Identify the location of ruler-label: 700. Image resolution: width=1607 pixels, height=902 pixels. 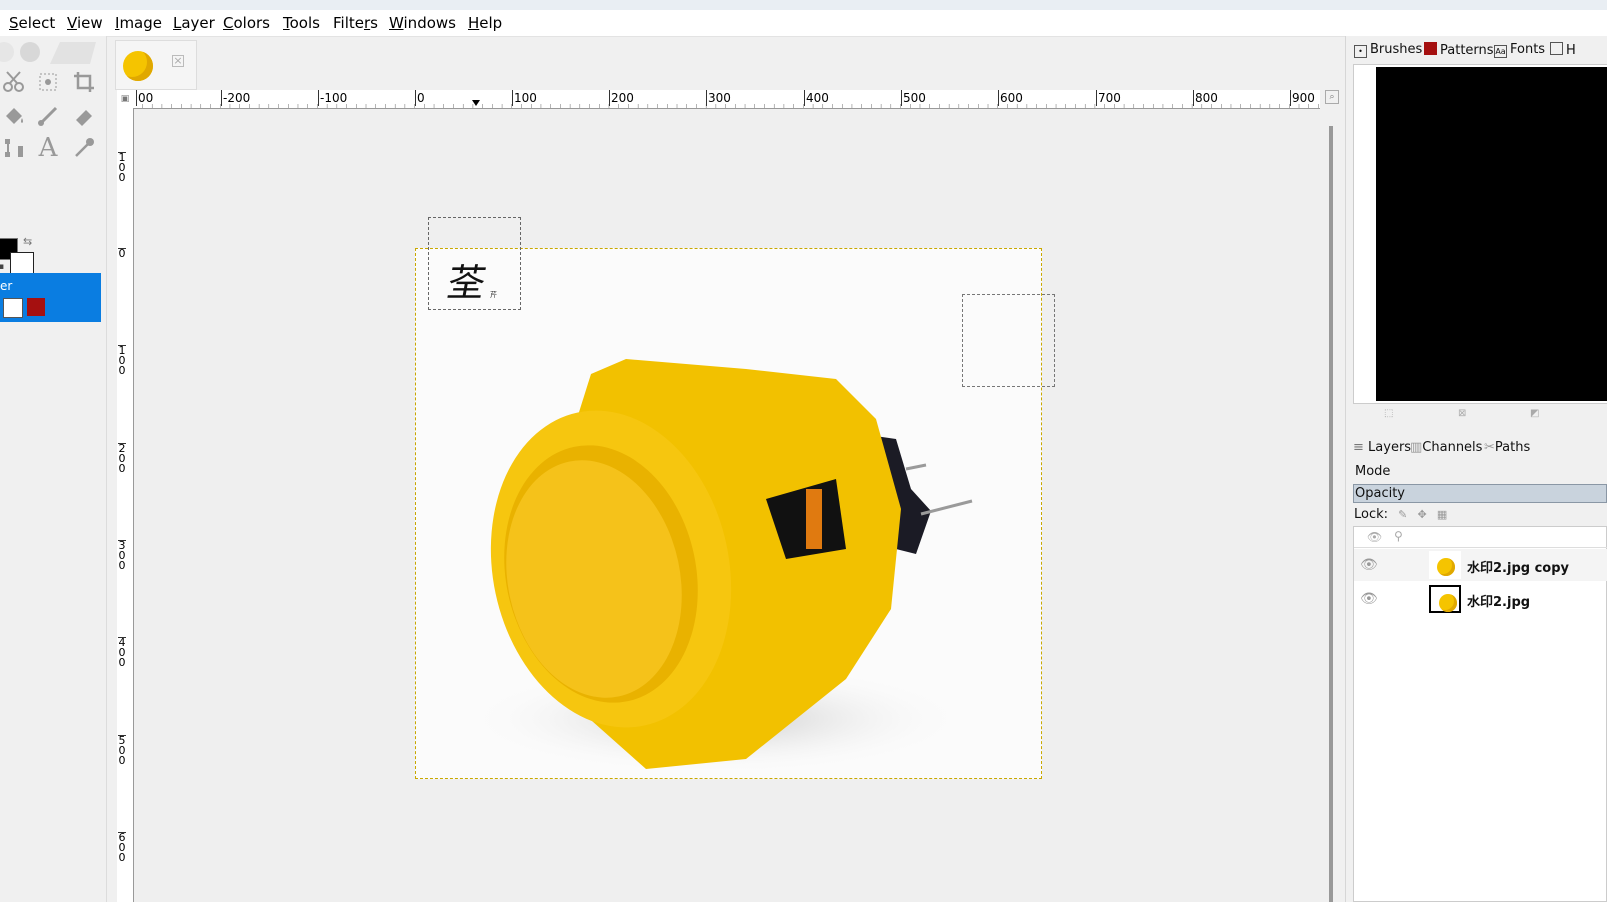
(1108, 98).